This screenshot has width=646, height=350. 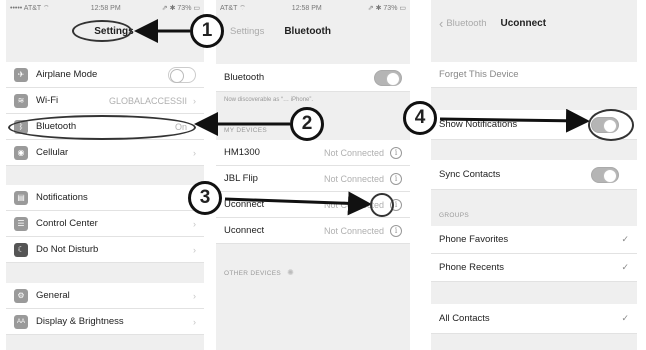 I want to click on sync-contacts-toggle, so click(x=605, y=174).